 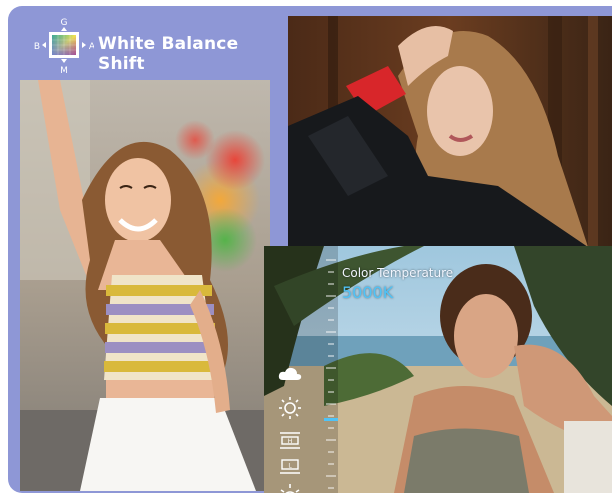 I want to click on banner-title: White Balance Shift, so click(x=168, y=54).